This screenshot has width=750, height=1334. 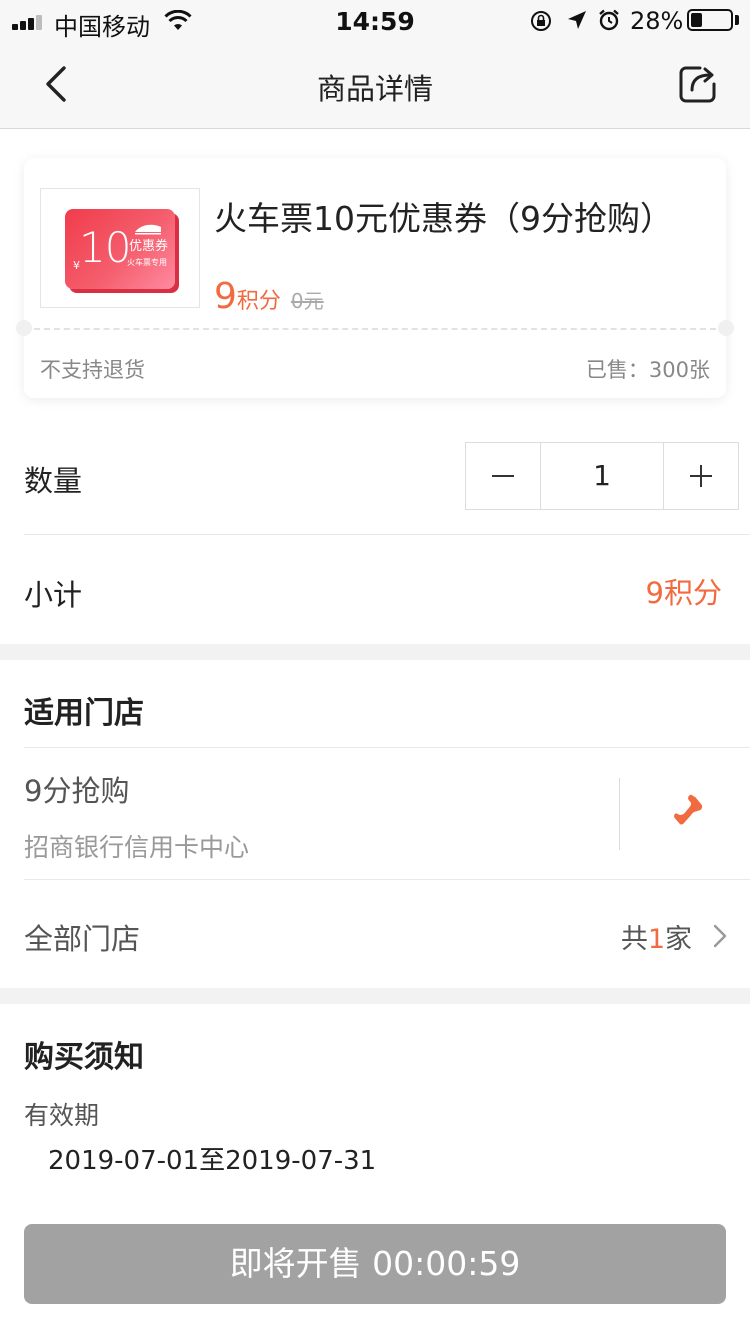 I want to click on return-policy: 不支持退货, so click(x=92, y=370).